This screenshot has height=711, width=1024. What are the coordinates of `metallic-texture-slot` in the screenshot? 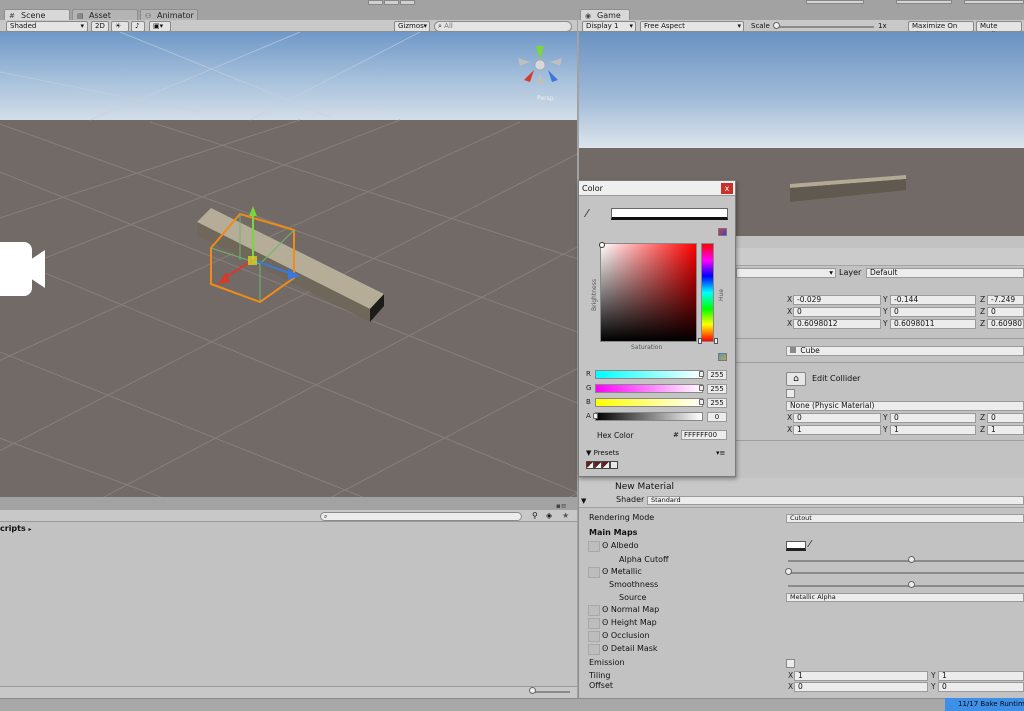 It's located at (594, 572).